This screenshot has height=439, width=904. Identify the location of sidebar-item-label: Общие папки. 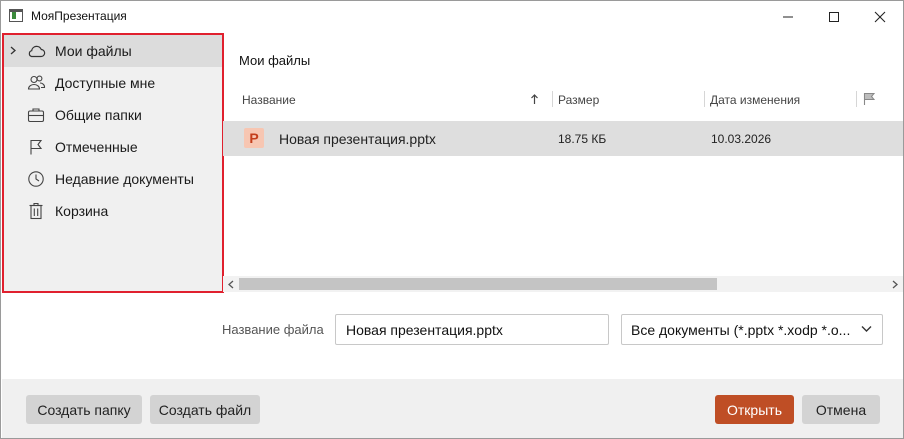
(98, 115).